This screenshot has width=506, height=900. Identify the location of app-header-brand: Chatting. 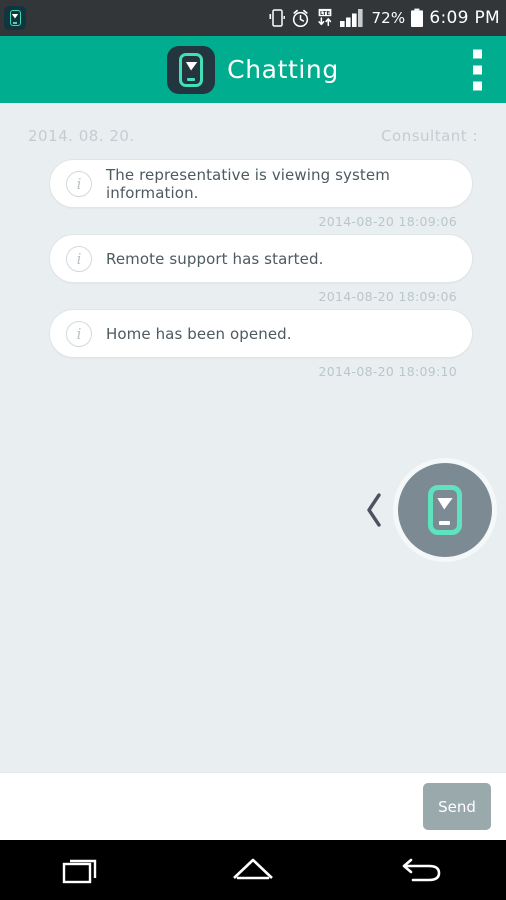
(253, 69).